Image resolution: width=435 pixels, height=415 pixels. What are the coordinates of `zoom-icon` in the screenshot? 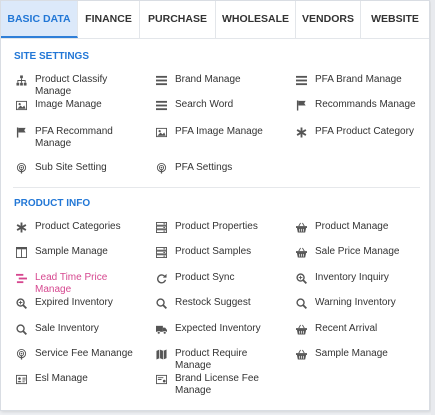 It's located at (21, 303).